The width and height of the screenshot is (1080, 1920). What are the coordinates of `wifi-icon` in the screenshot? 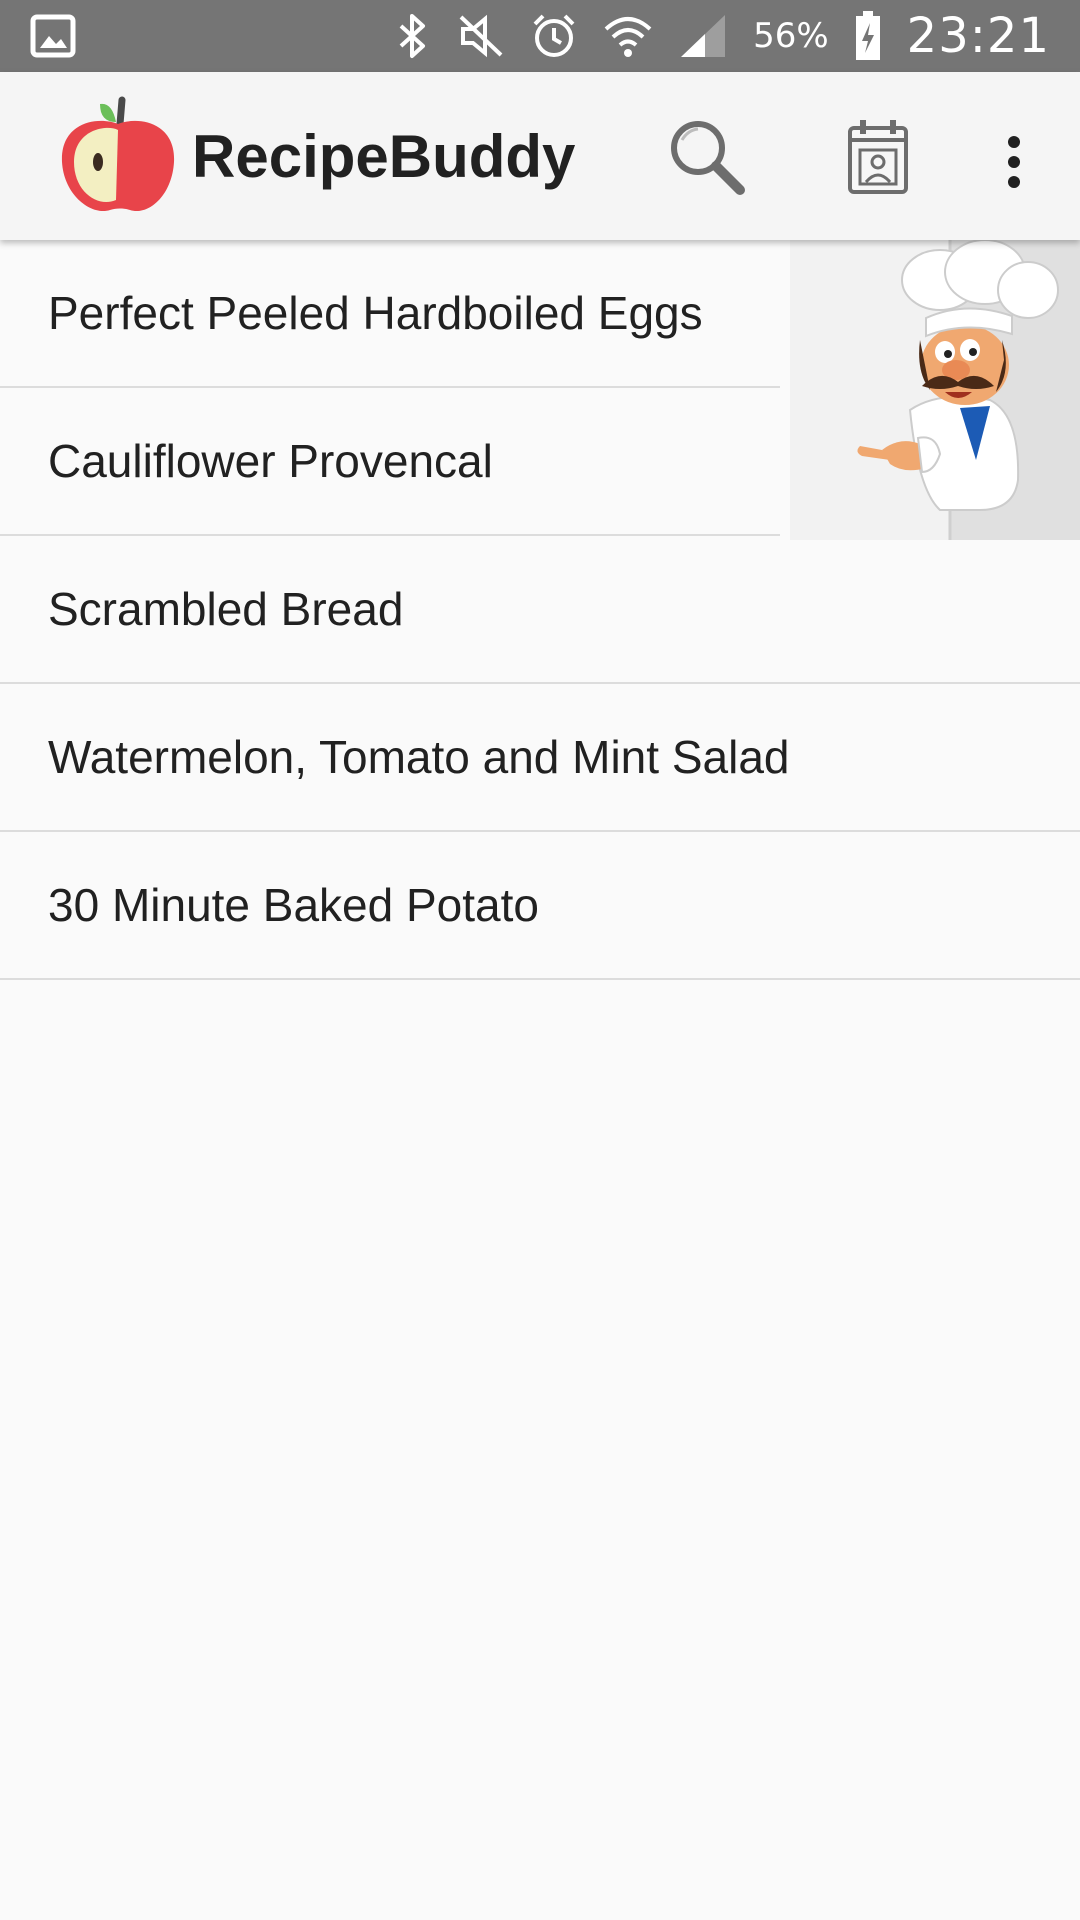 It's located at (628, 36).